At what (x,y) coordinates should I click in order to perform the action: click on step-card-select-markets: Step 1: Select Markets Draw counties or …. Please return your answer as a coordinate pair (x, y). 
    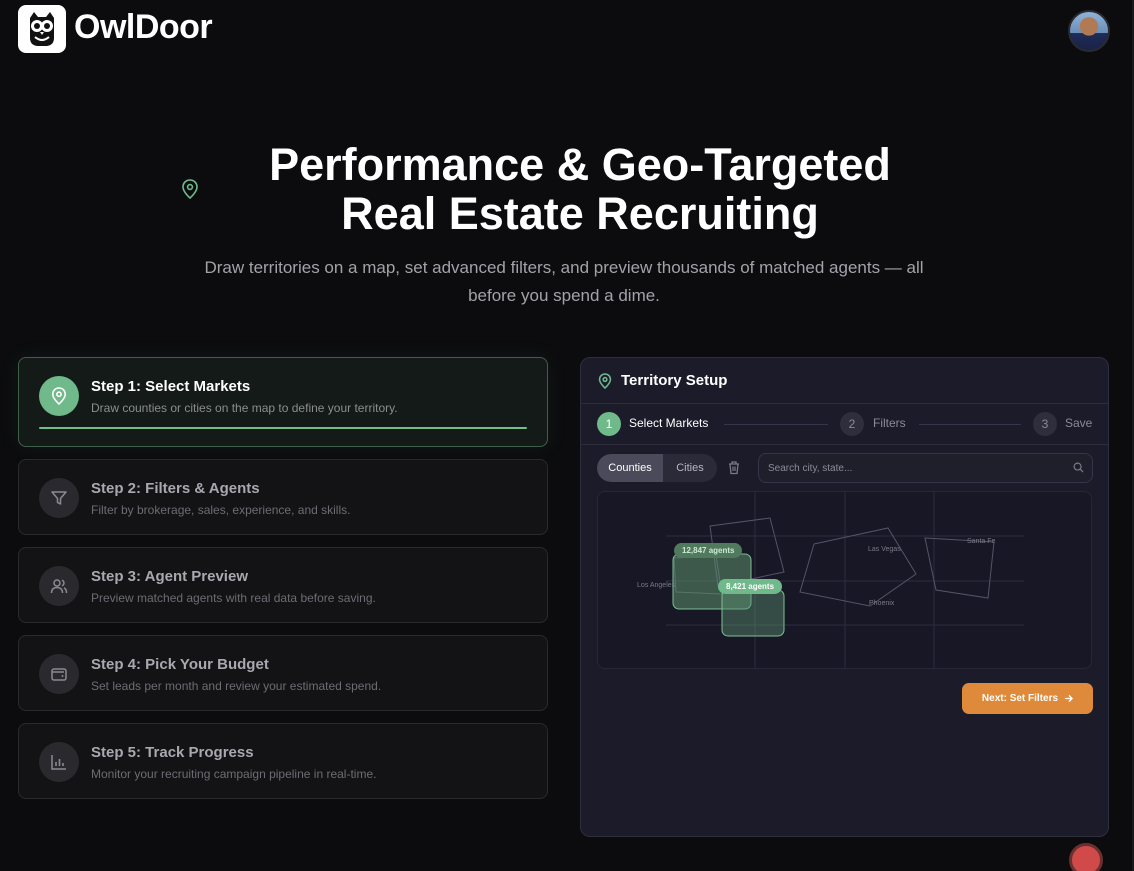
    Looking at the image, I should click on (283, 402).